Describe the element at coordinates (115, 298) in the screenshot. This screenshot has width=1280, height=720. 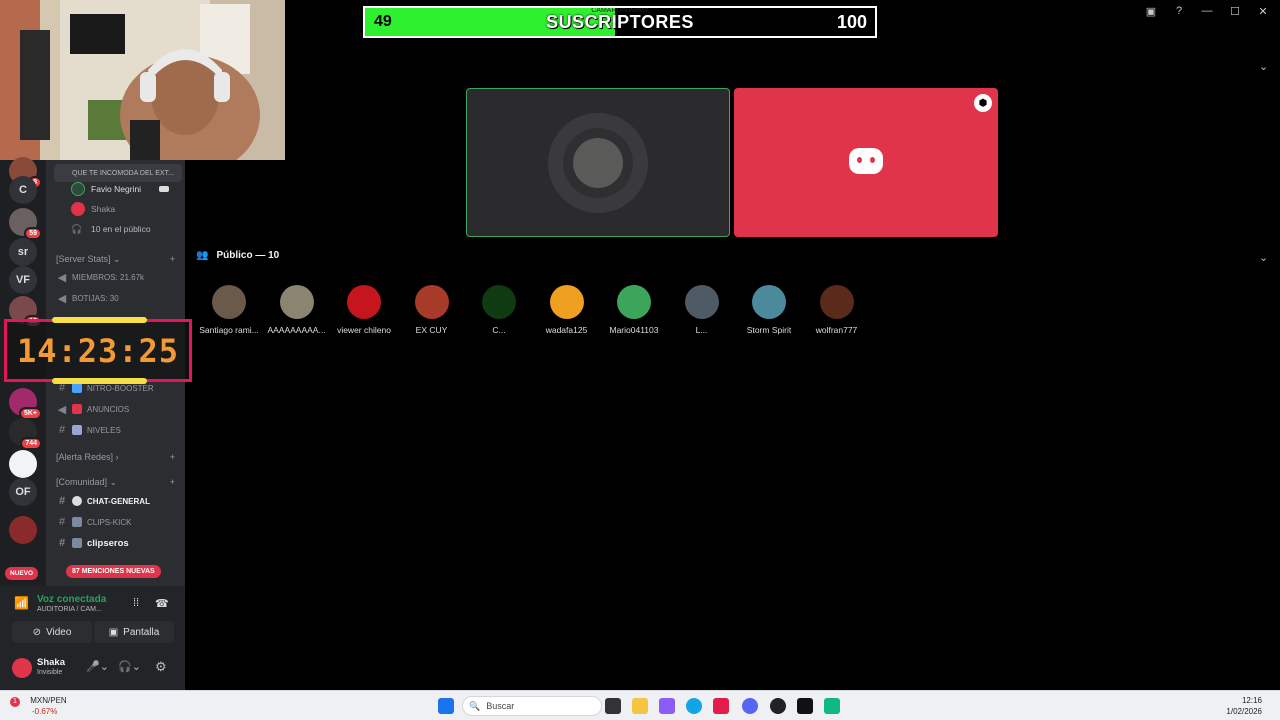
I see `stat-botijas: ◀ BOTIJAS: 30` at that location.